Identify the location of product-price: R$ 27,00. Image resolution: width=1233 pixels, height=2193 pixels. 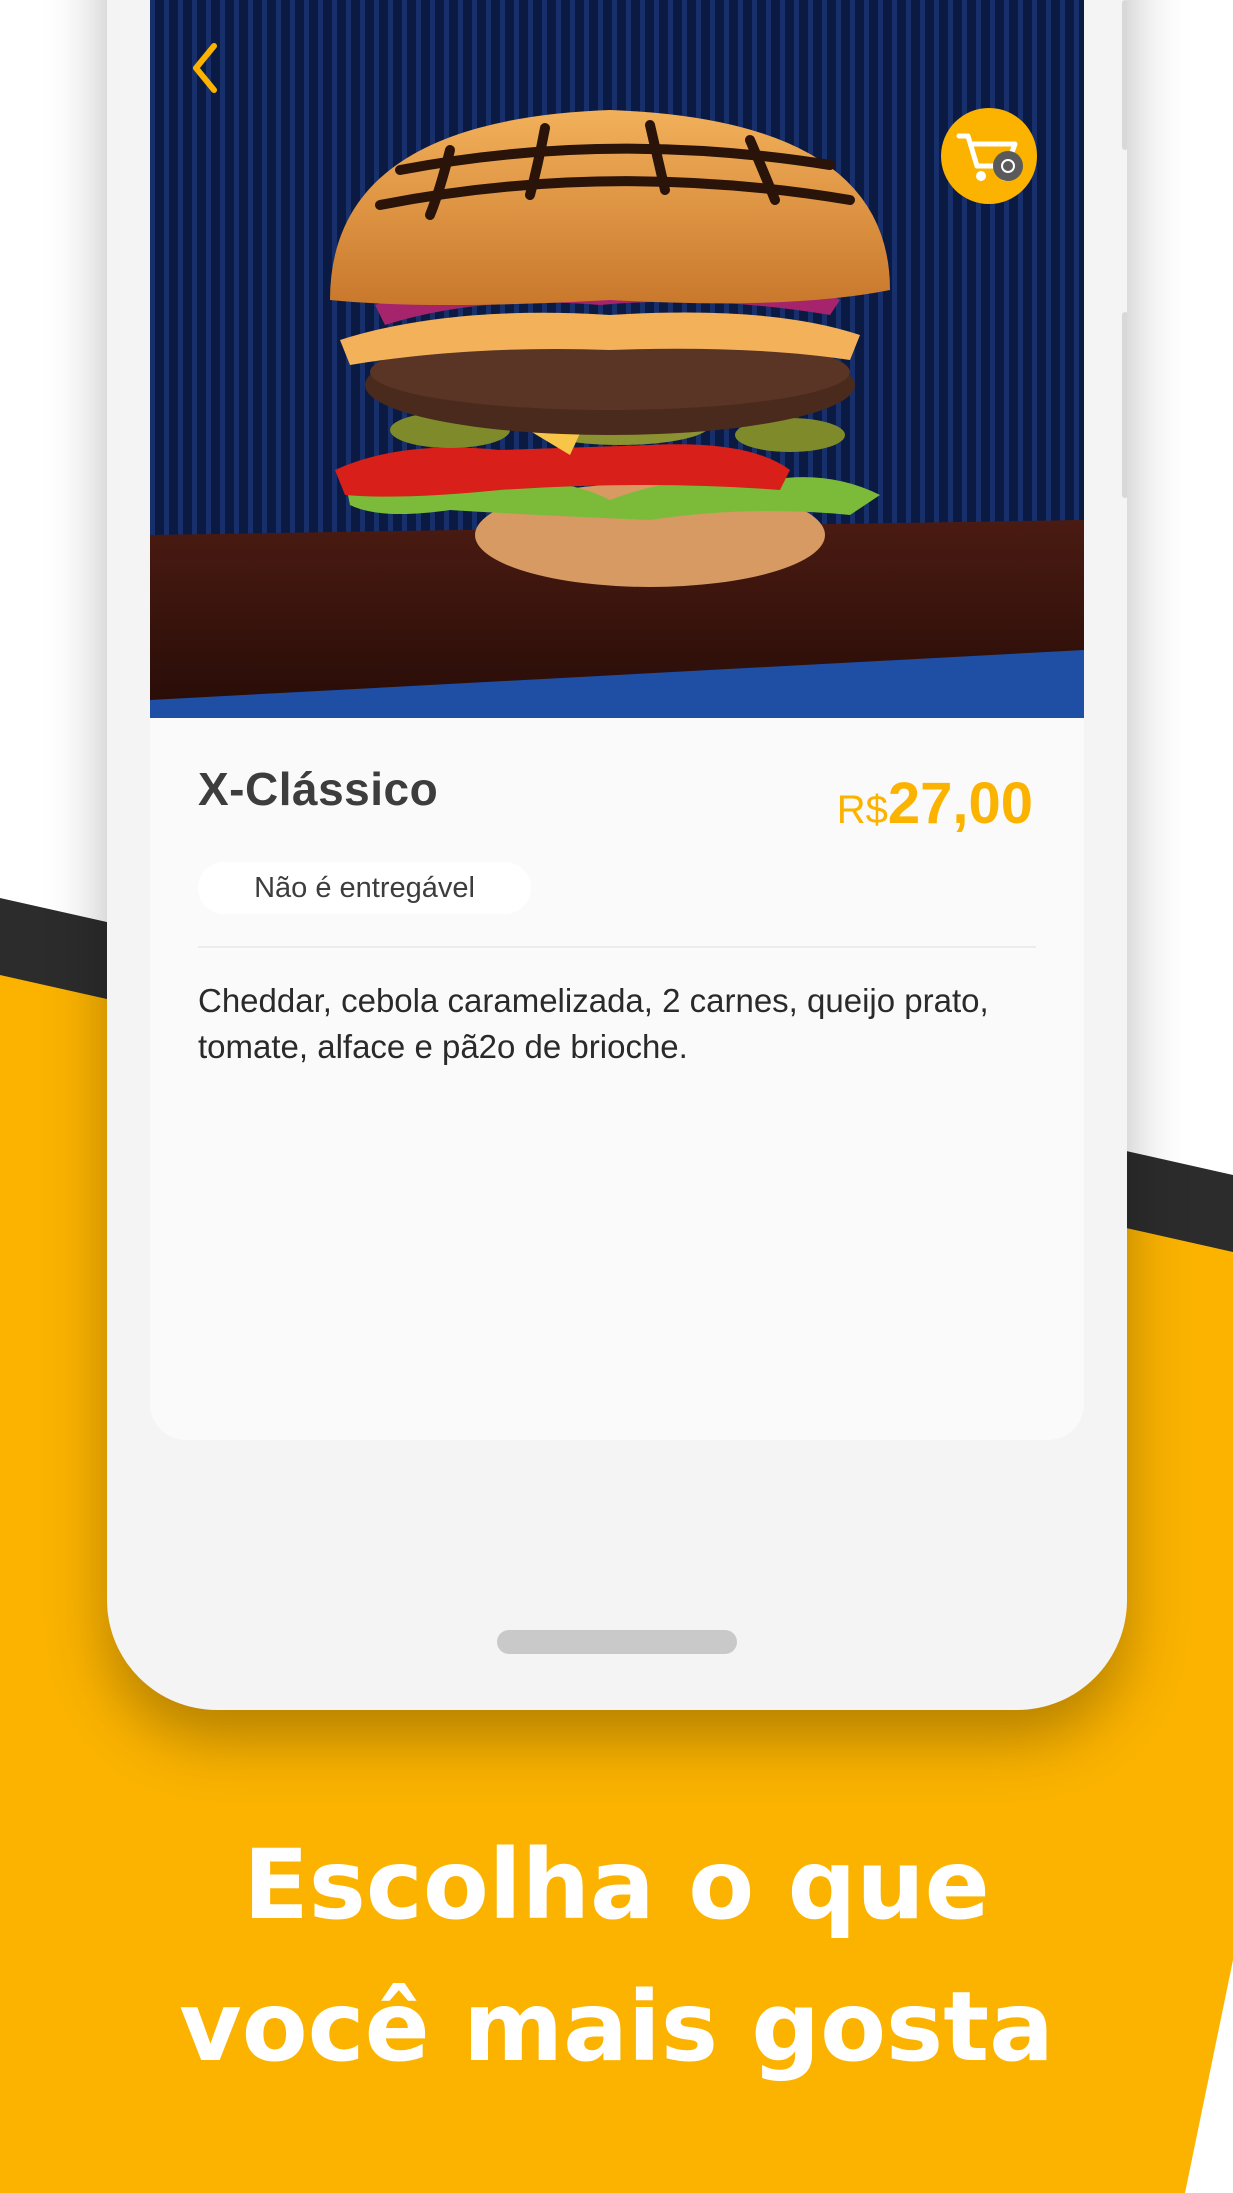
(935, 803).